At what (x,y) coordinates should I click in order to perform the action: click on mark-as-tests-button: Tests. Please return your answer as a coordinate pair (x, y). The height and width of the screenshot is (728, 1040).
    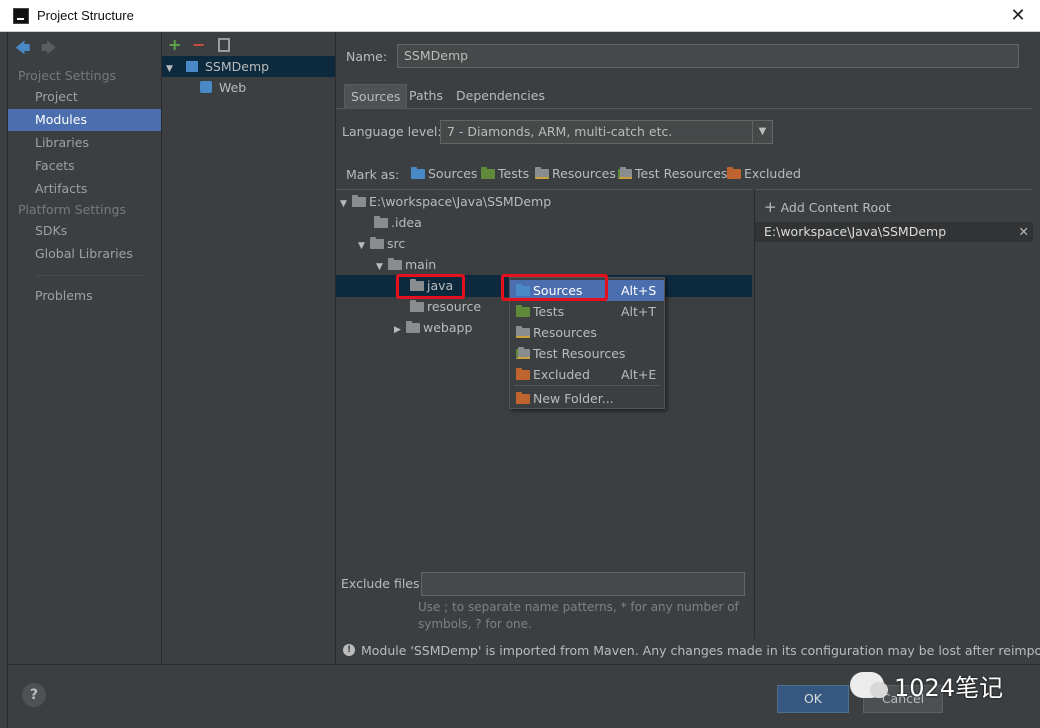
    Looking at the image, I should click on (505, 174).